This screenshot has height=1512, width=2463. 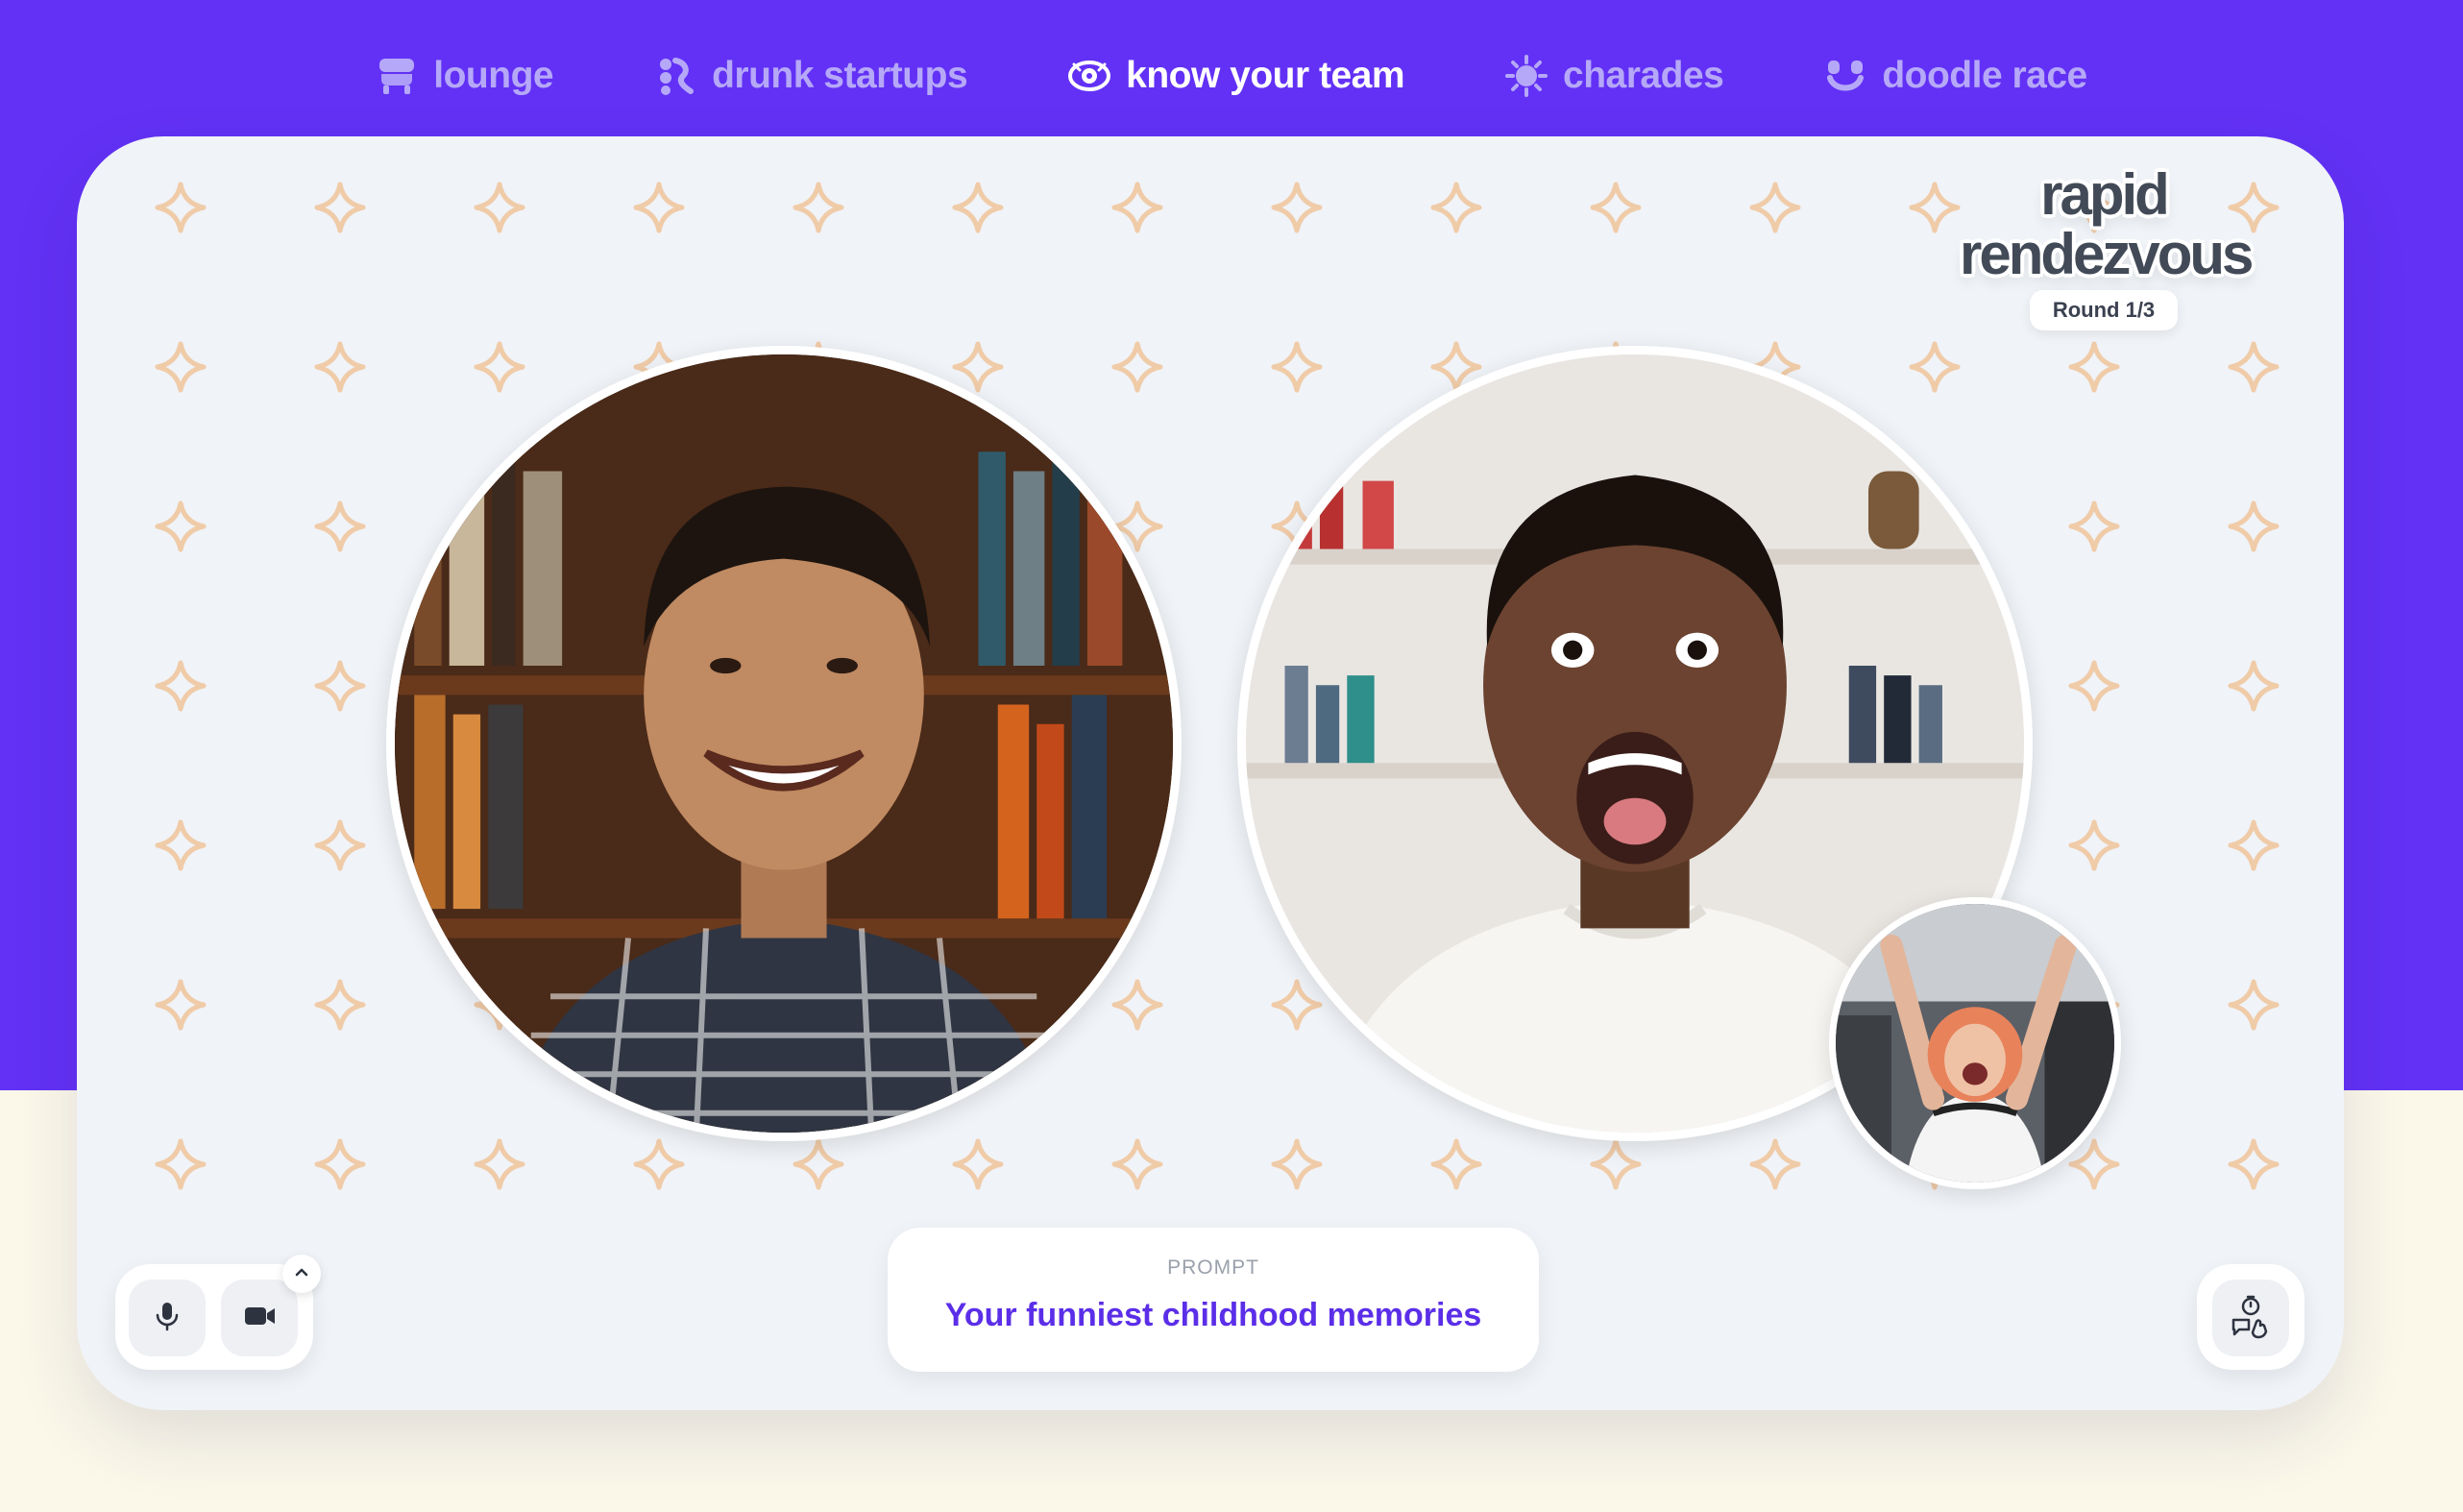 I want to click on timer-chat-button, so click(x=2250, y=1318).